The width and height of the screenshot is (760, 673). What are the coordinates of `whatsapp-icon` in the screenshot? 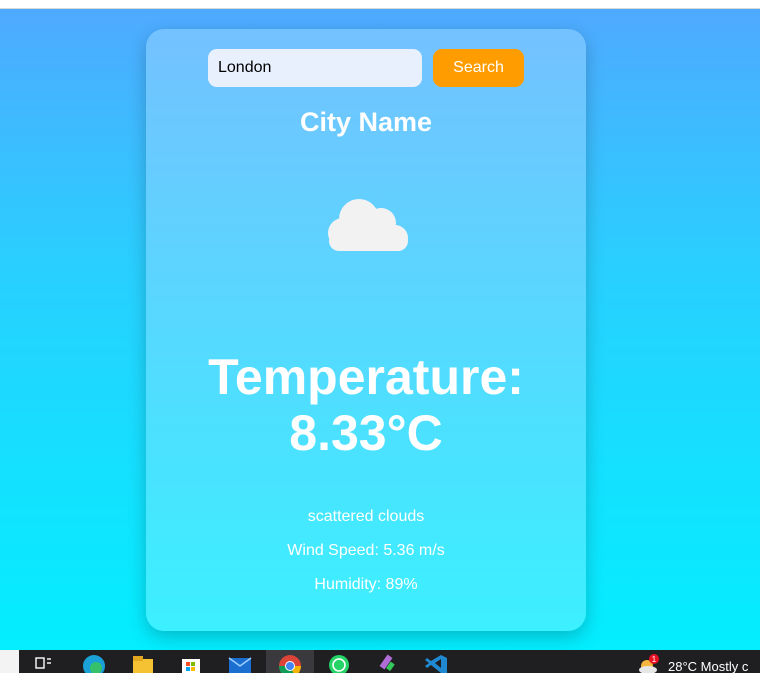 It's located at (339, 663).